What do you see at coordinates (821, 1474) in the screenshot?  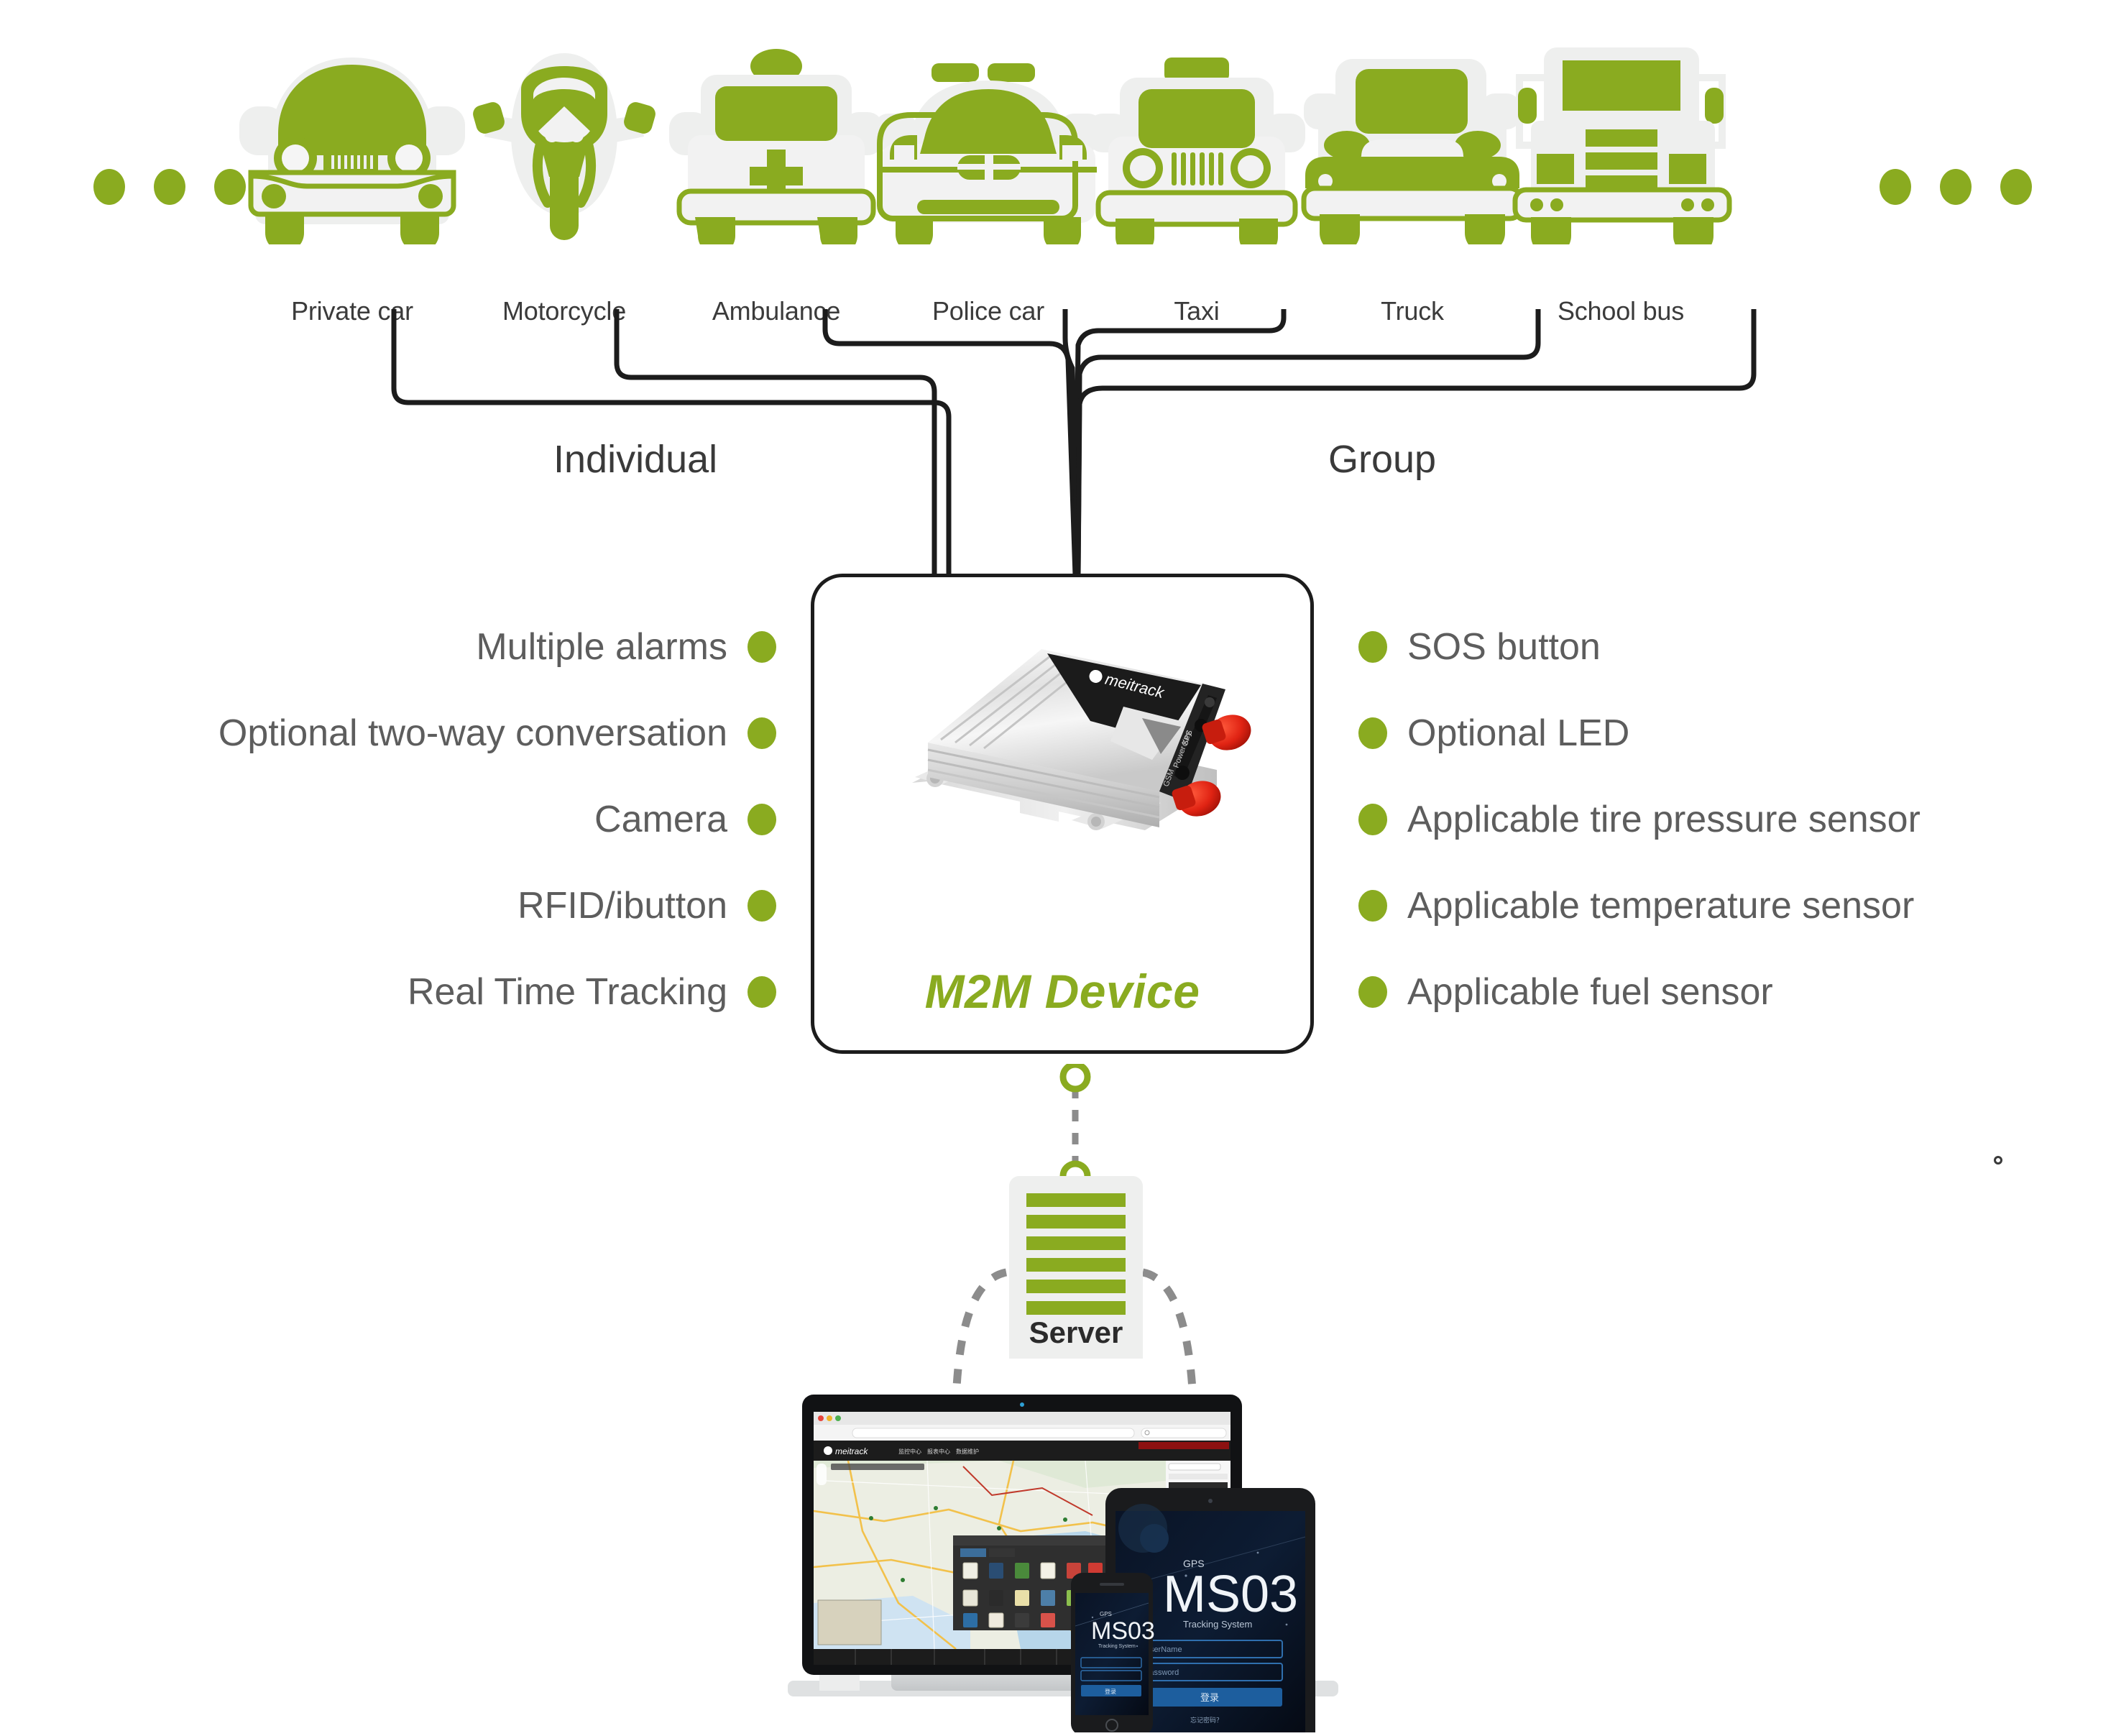 I see `map-zoom-control` at bounding box center [821, 1474].